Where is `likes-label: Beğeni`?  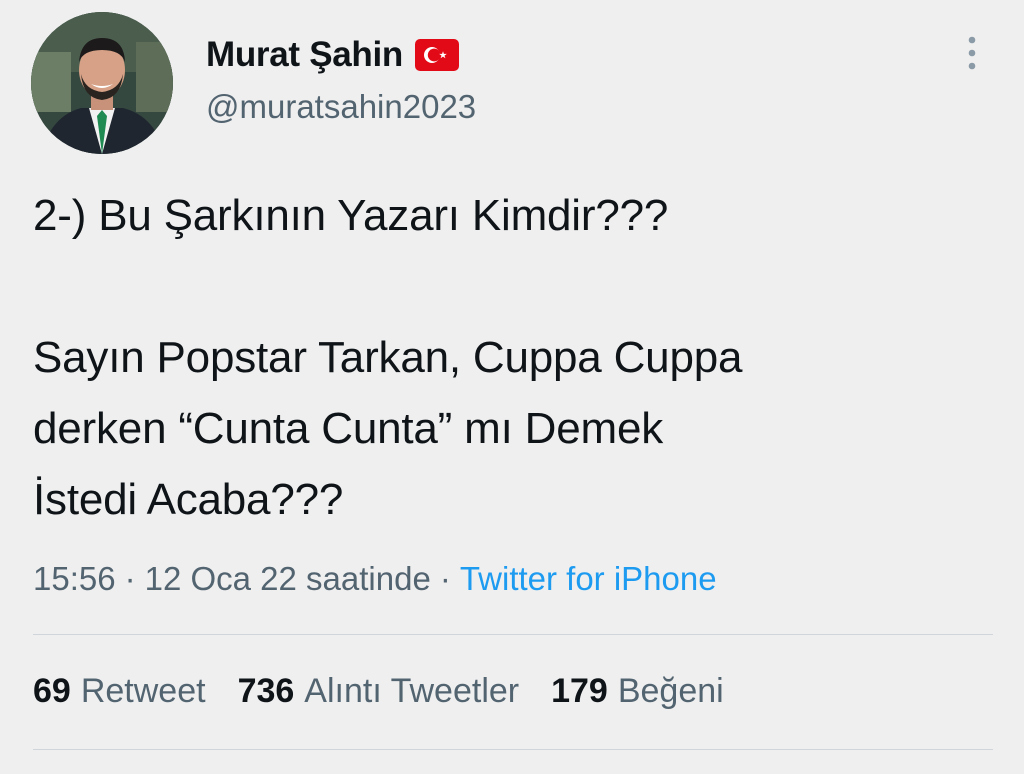
likes-label: Beğeni is located at coordinates (670, 691).